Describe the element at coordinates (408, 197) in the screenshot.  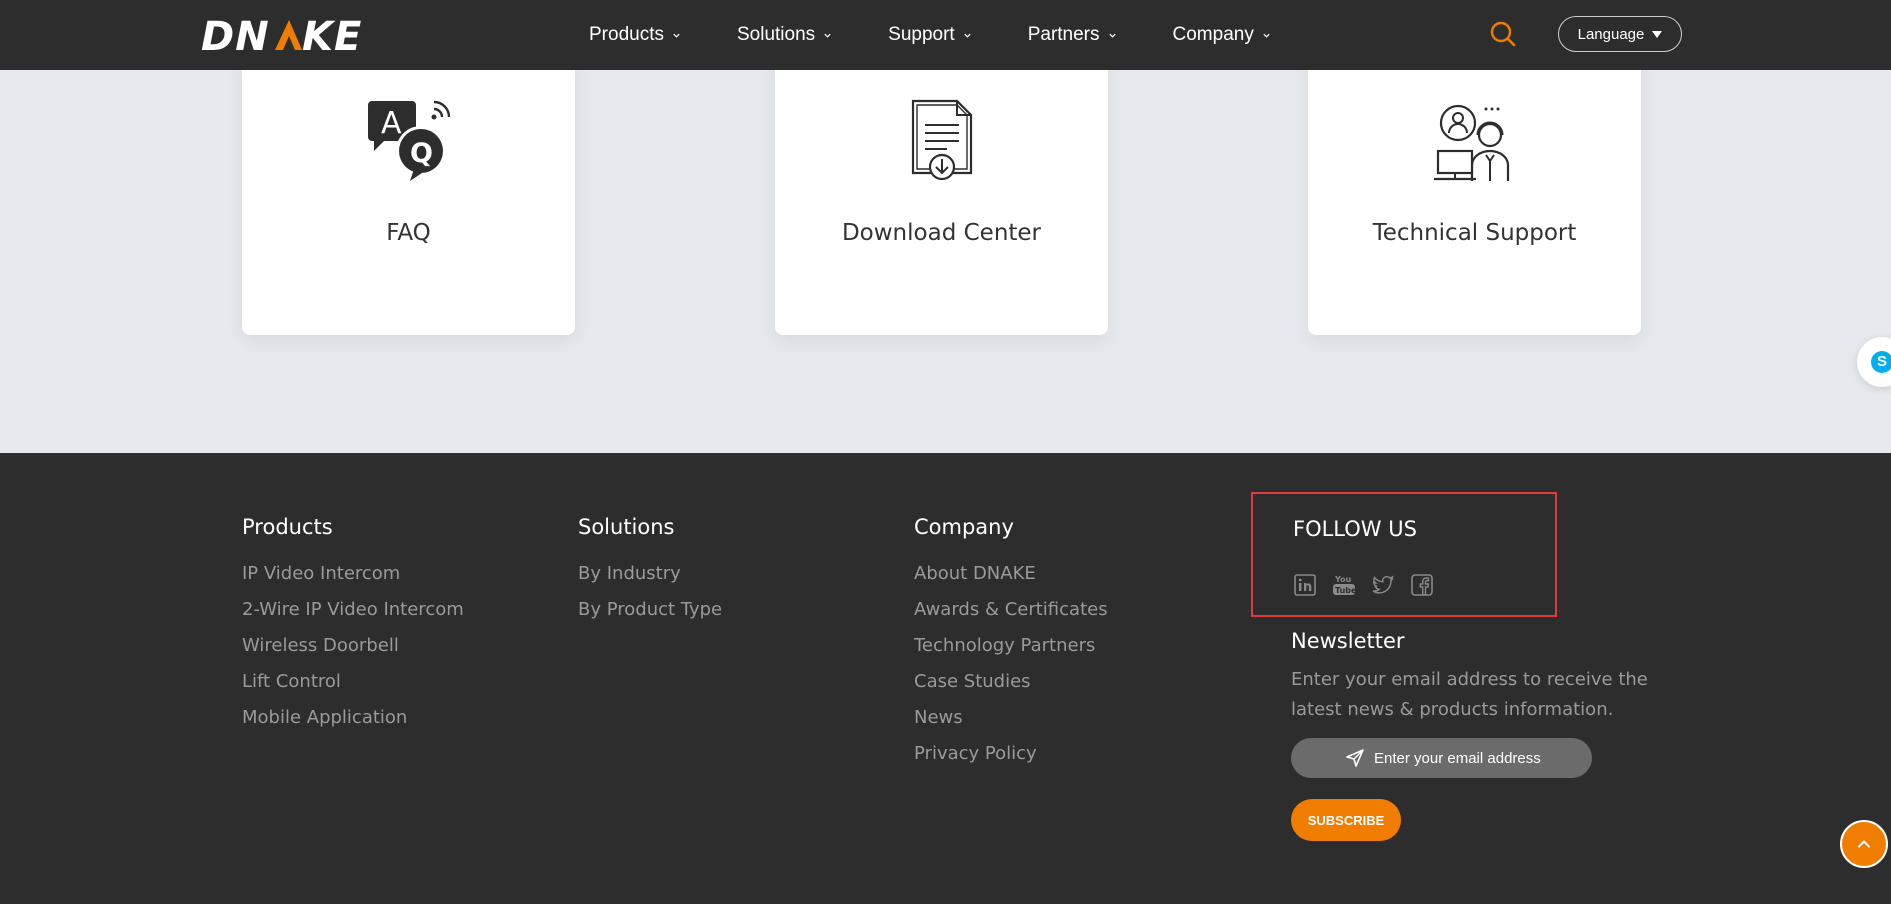
I see `card-faq: A Q FAQ` at that location.